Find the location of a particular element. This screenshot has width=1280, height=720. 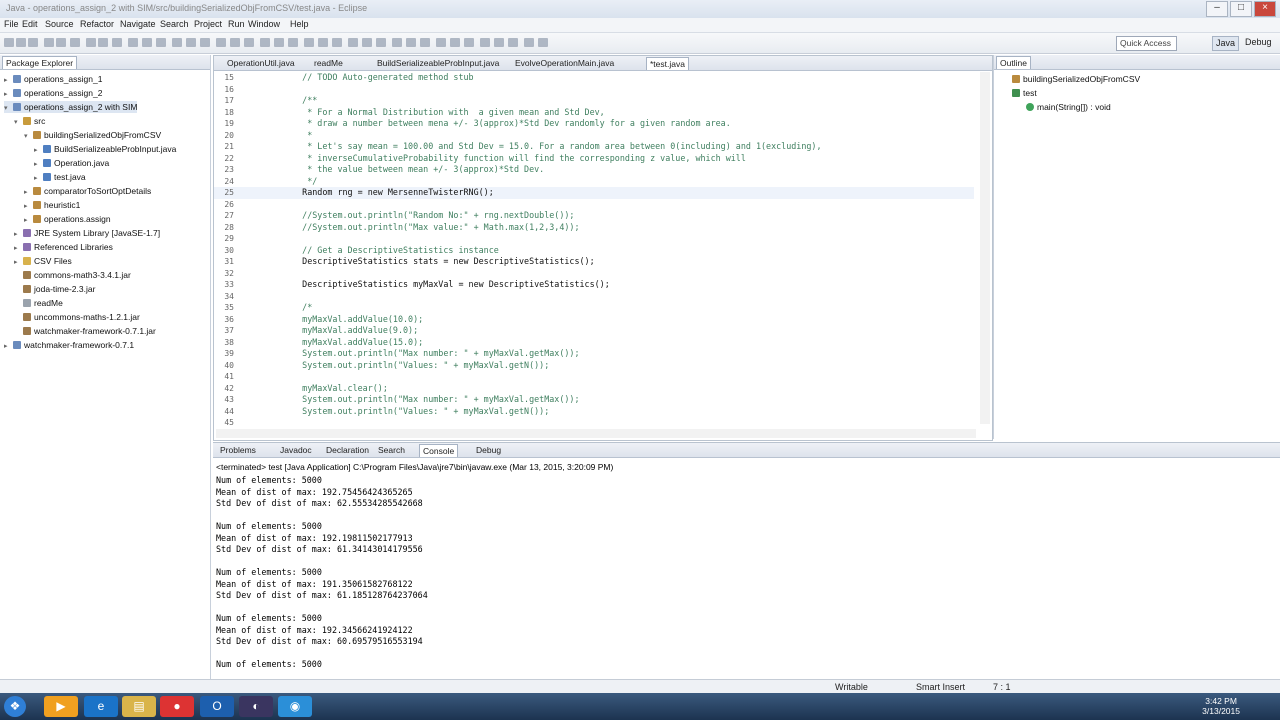

media-player-icon: ▶ is located at coordinates (61, 706).